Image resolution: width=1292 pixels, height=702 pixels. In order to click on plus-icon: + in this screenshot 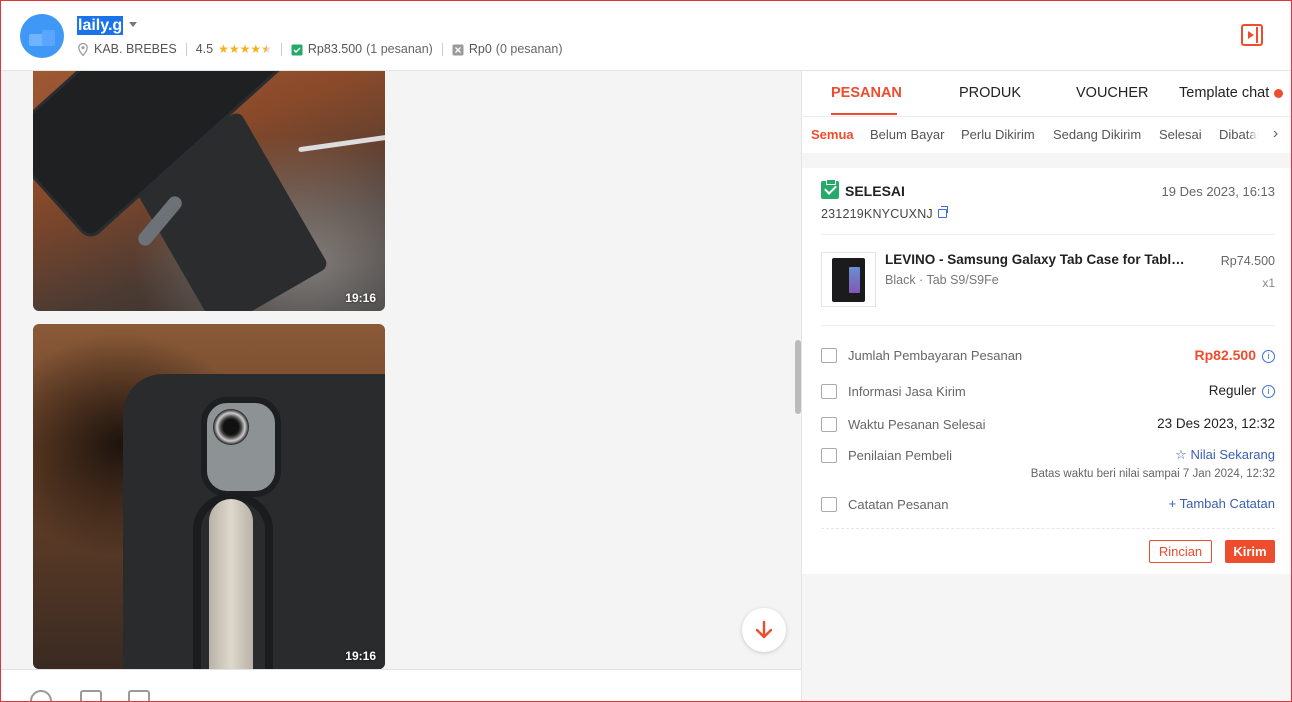, I will do `click(1174, 503)`.